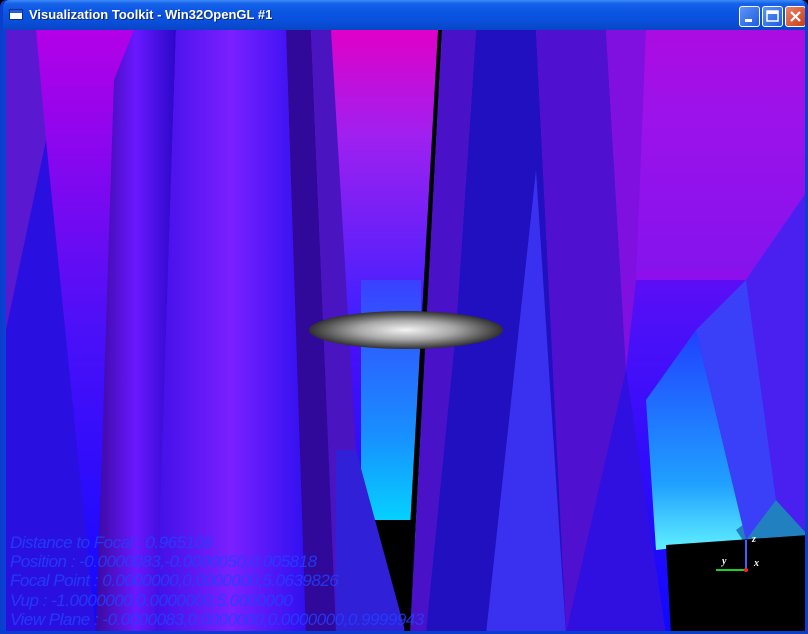  What do you see at coordinates (111, 542) in the screenshot?
I see `readout-line: Distance to Focal : 0.965108` at bounding box center [111, 542].